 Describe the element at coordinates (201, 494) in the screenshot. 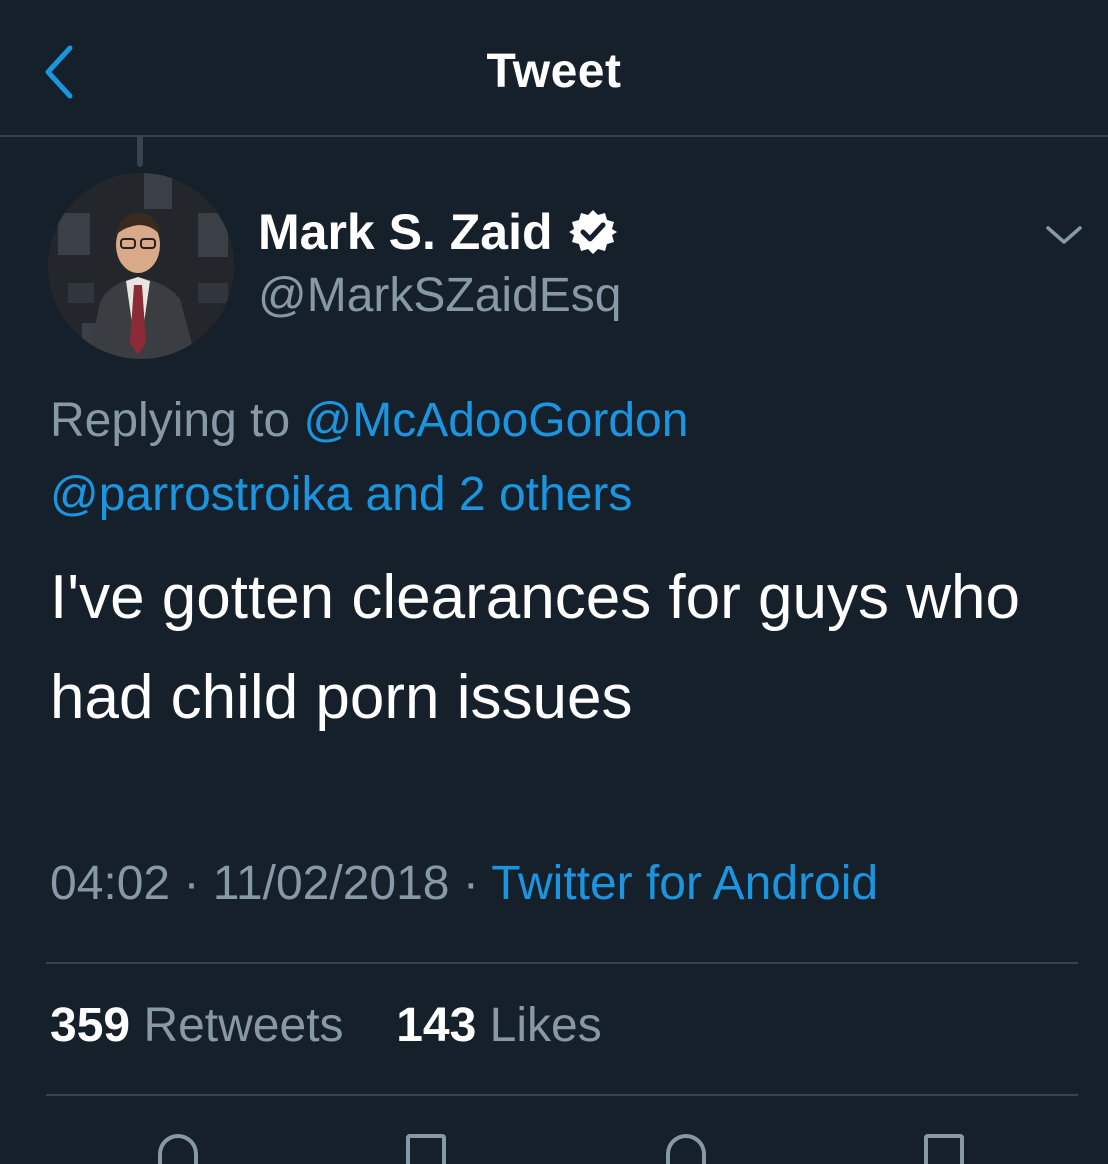

I see `mention-link: @parrostroika` at that location.